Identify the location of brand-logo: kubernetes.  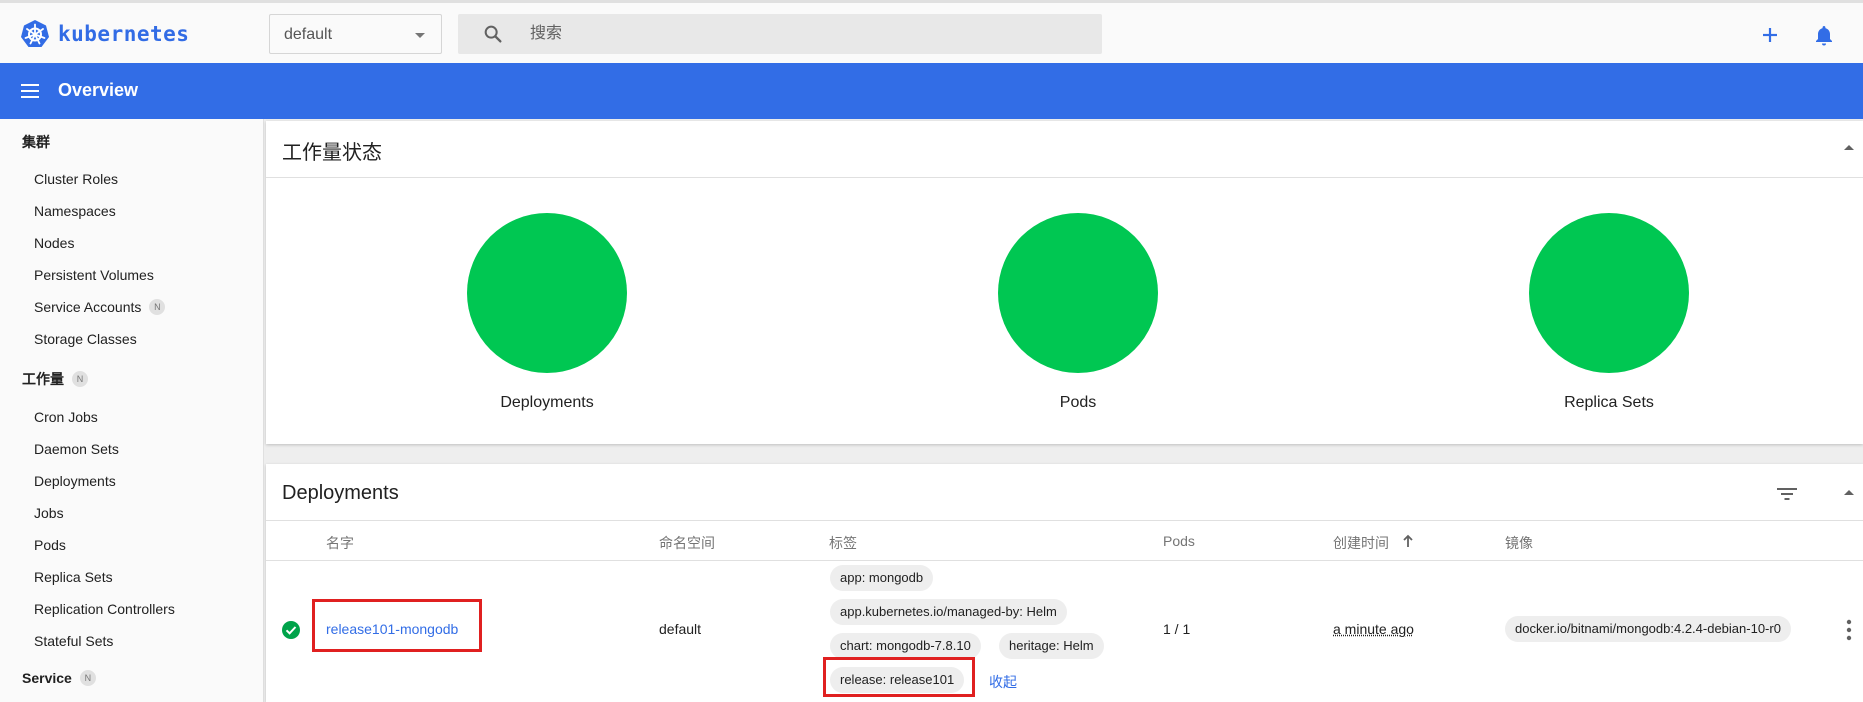
(104, 34).